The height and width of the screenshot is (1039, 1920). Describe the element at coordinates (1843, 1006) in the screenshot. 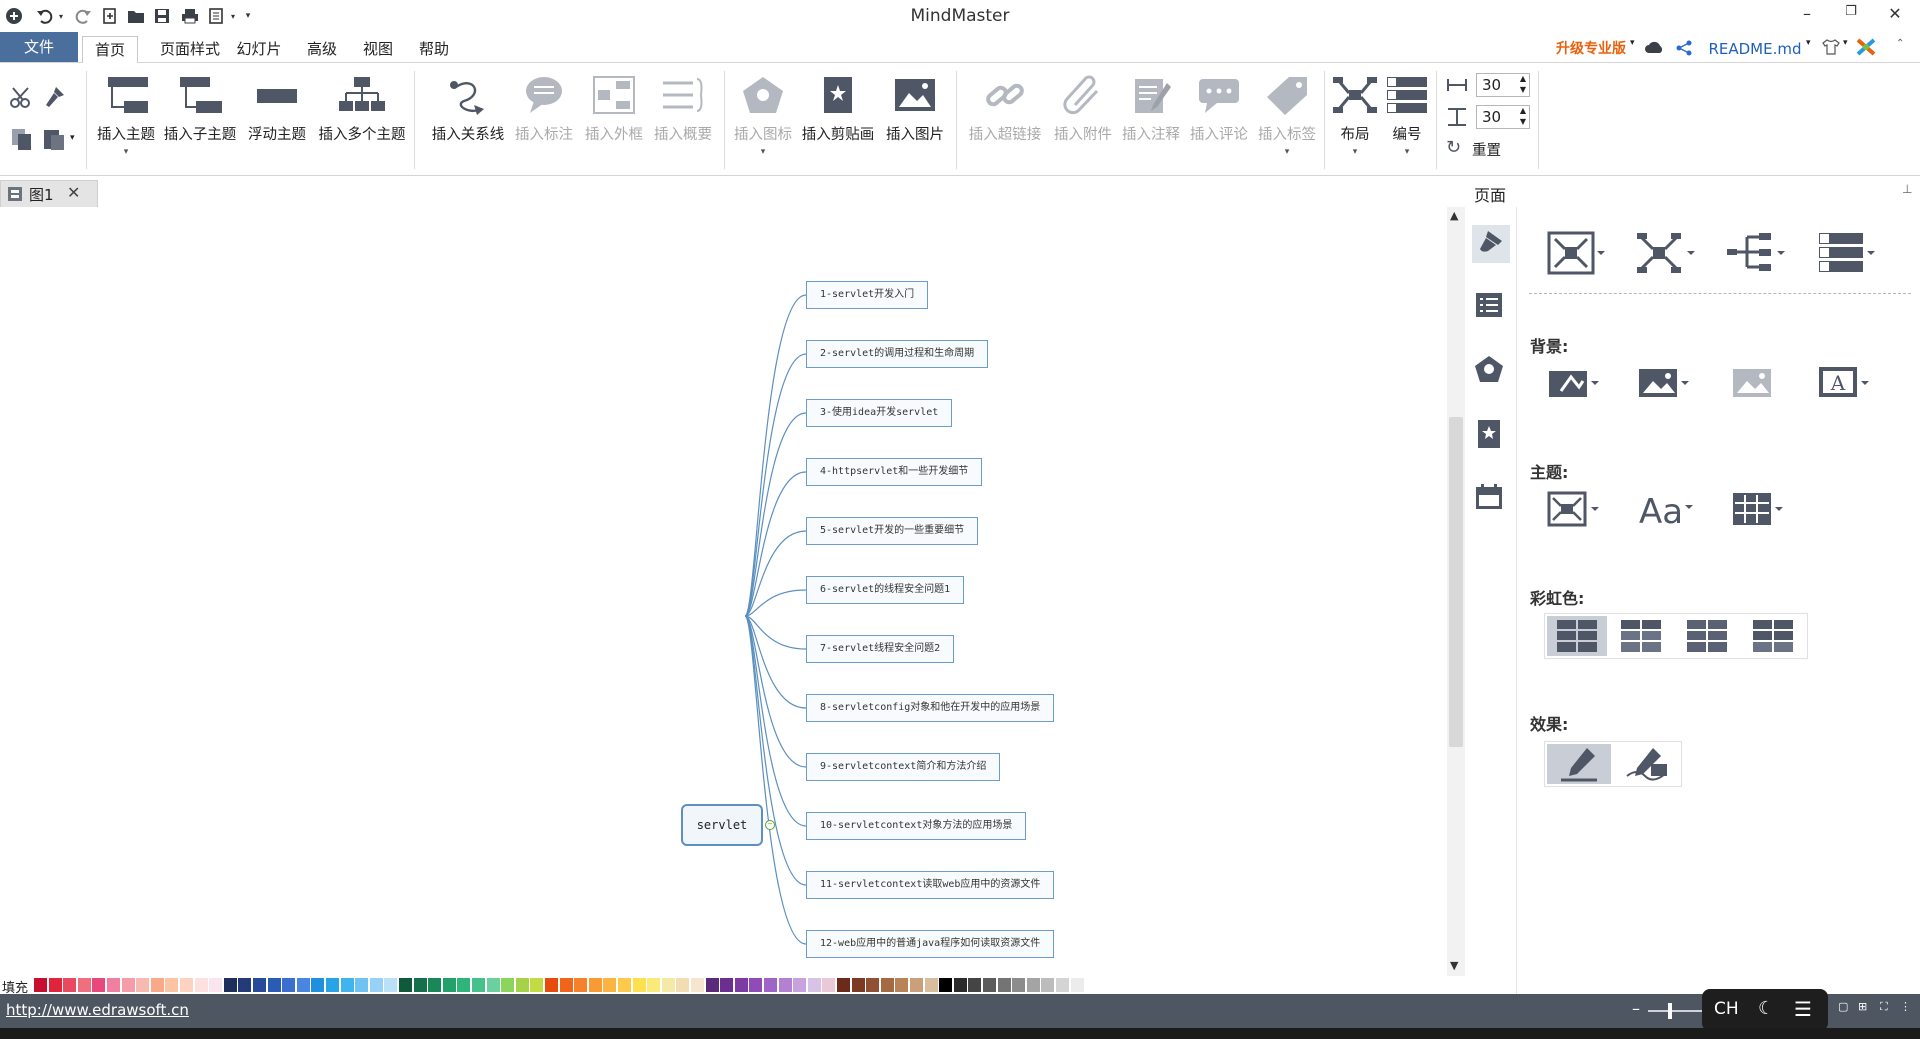

I see `fit-page-icon: ▢` at that location.